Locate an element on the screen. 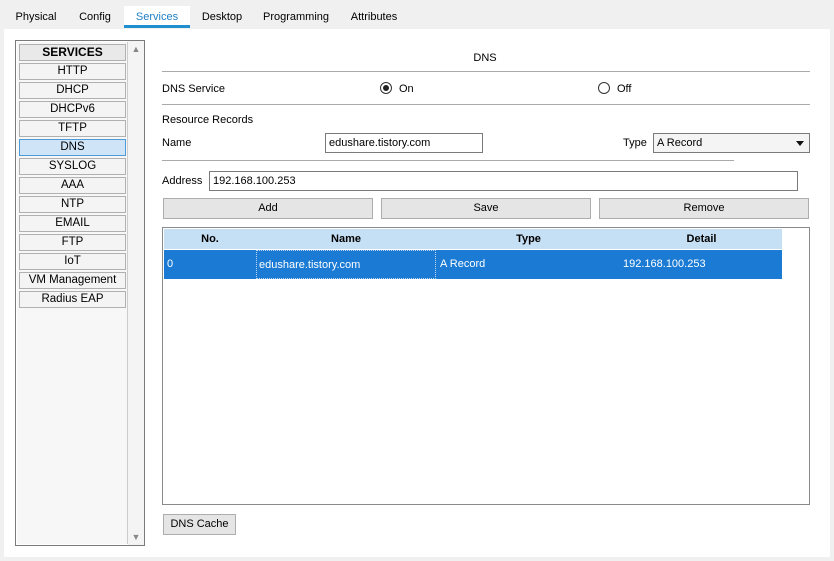  cell-detail: 192.168.100.253 is located at coordinates (664, 264).